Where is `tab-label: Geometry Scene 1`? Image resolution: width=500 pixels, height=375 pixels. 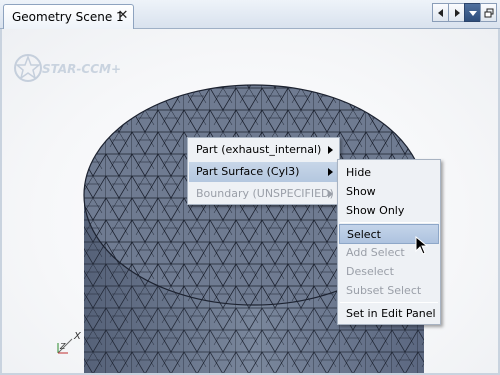 tab-label: Geometry Scene 1 is located at coordinates (68, 17).